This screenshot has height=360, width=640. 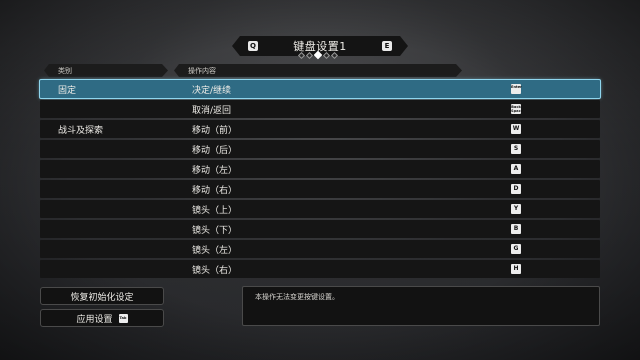 I want to click on next-page-key-icon: E, so click(x=387, y=46).